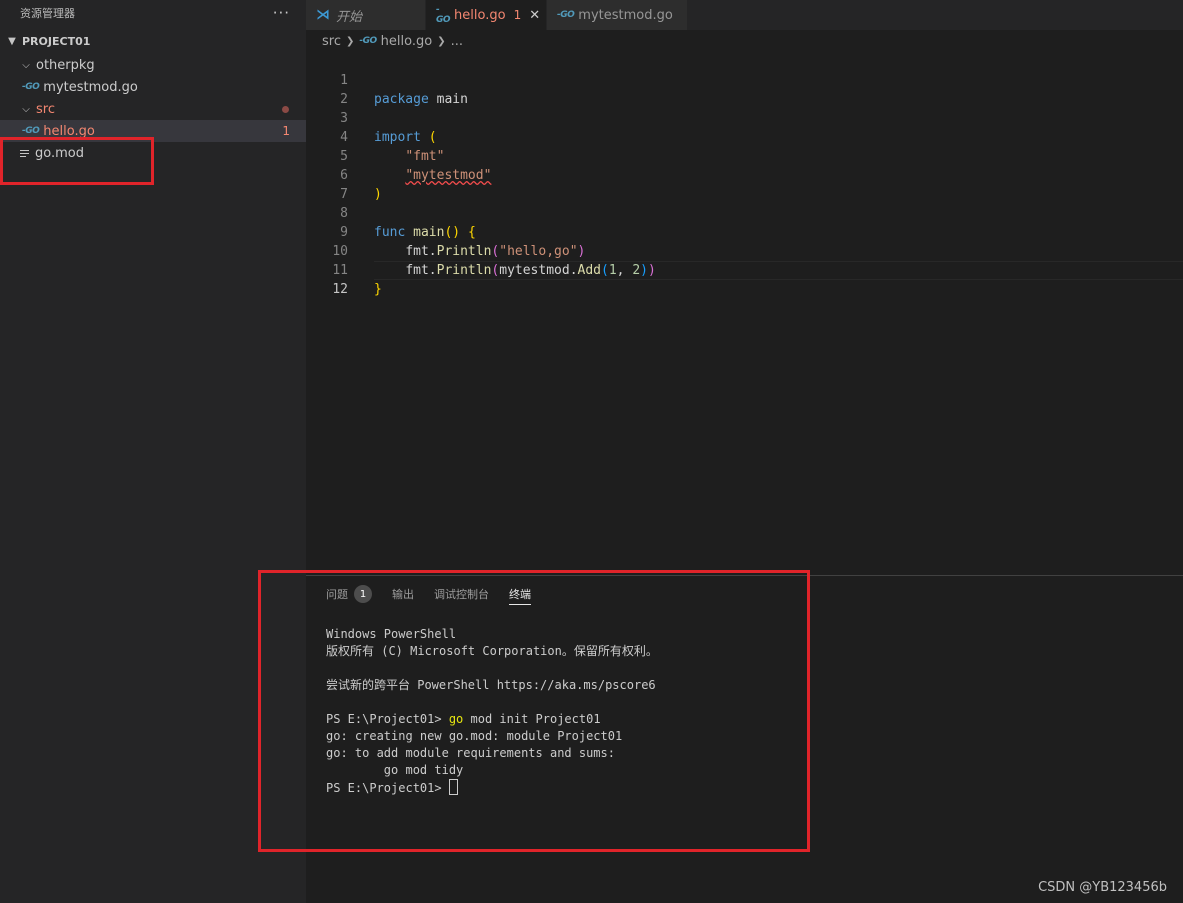 The image size is (1183, 903). I want to click on tab-hello-go: -GO hello.go 1 ✕, so click(486, 15).